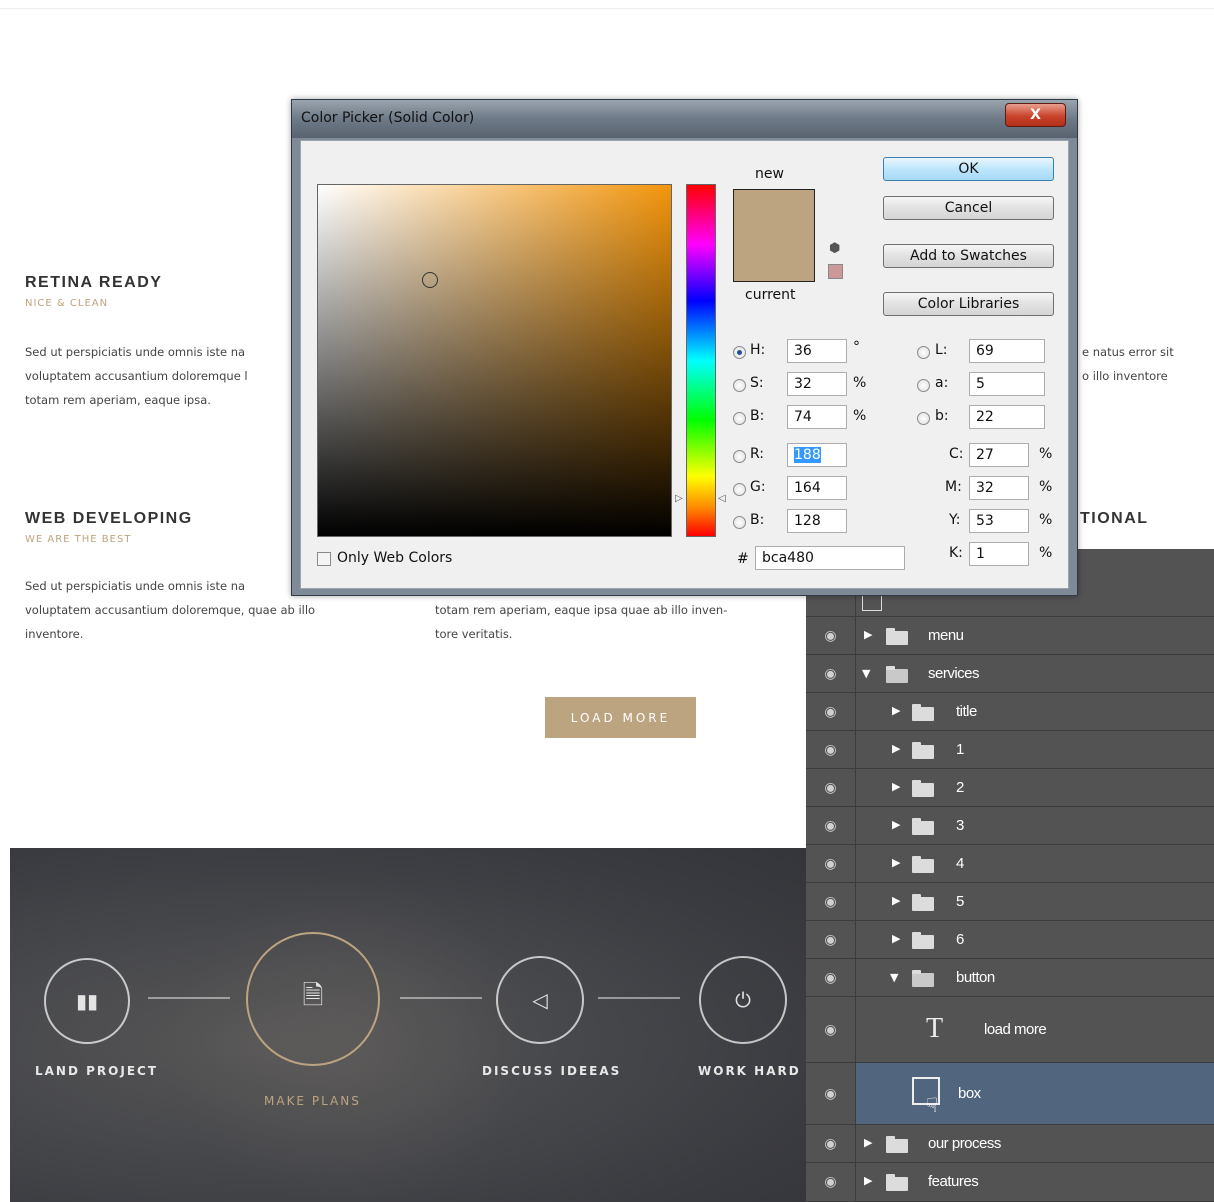 This screenshot has height=1202, width=1214. What do you see at coordinates (739, 522) in the screenshot?
I see `blue-radio` at bounding box center [739, 522].